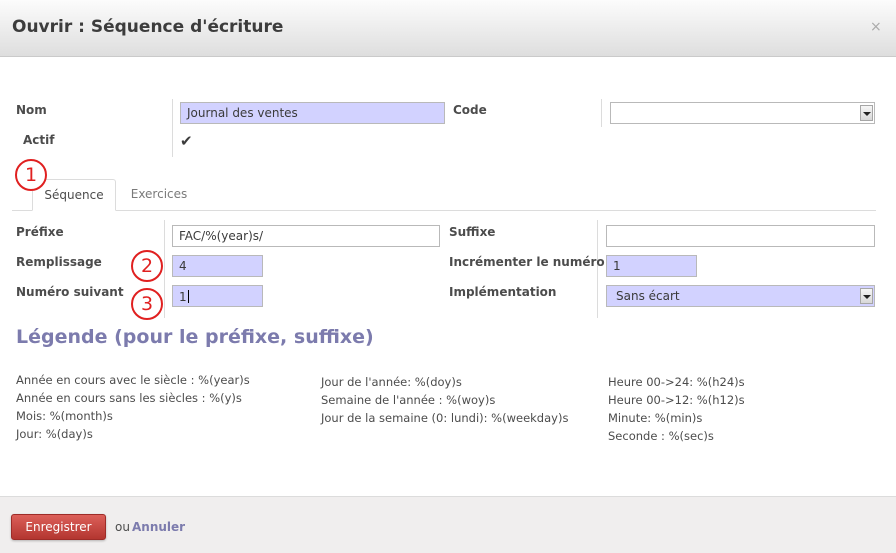 Image resolution: width=896 pixels, height=553 pixels. I want to click on or-text: ou, so click(122, 527).